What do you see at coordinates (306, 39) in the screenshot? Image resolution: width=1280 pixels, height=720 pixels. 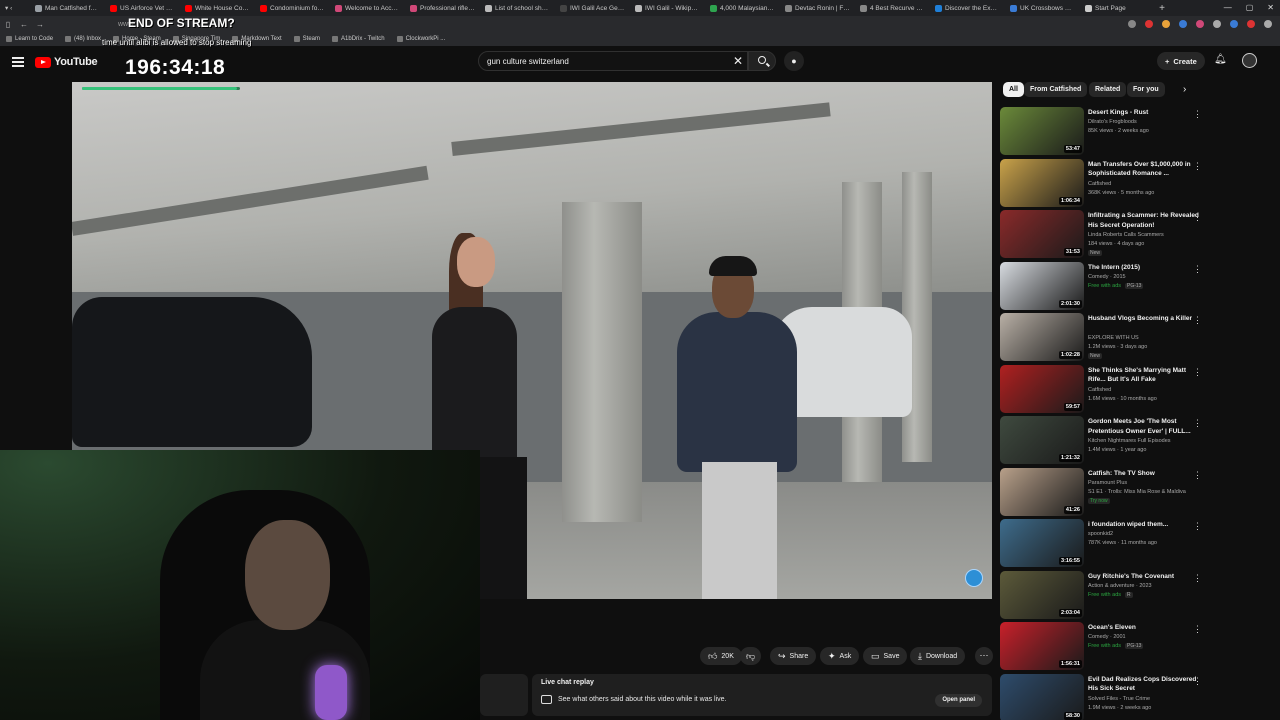 I see `bookmark-item: Steam` at bounding box center [306, 39].